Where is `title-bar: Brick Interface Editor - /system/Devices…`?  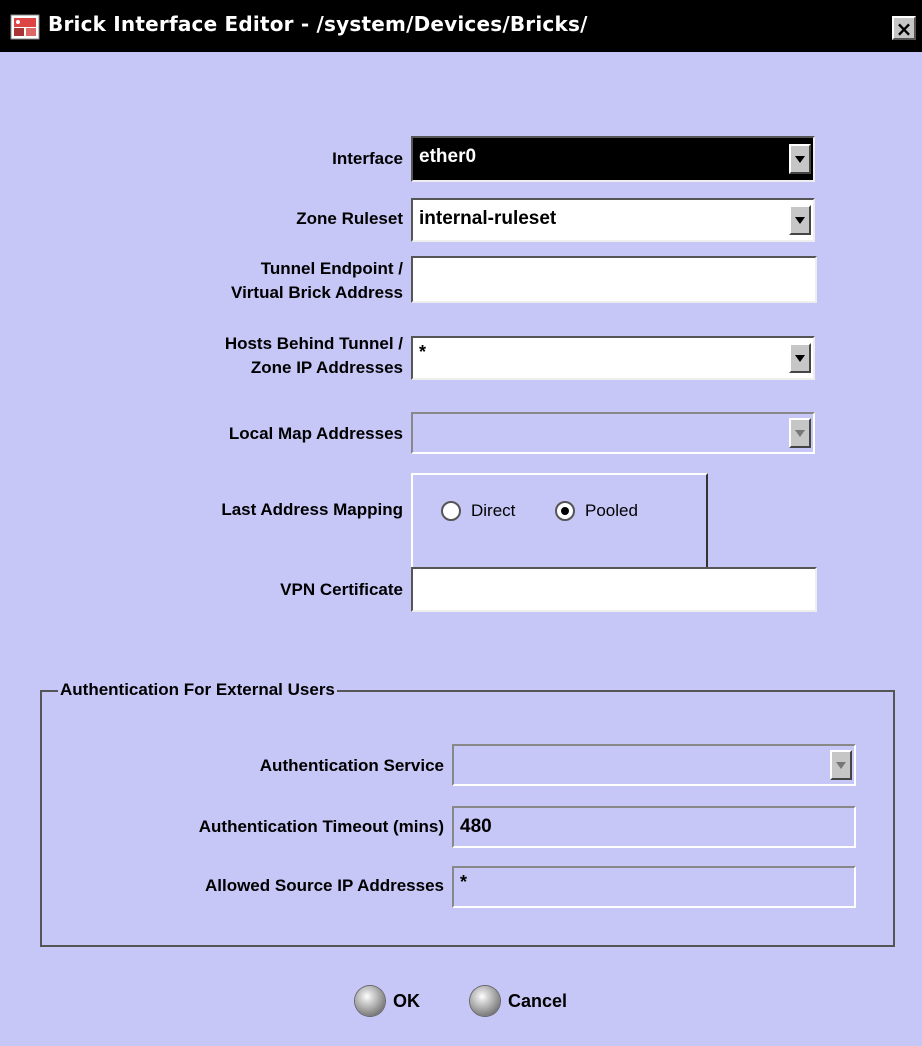
title-bar: Brick Interface Editor - /system/Devices… is located at coordinates (461, 26).